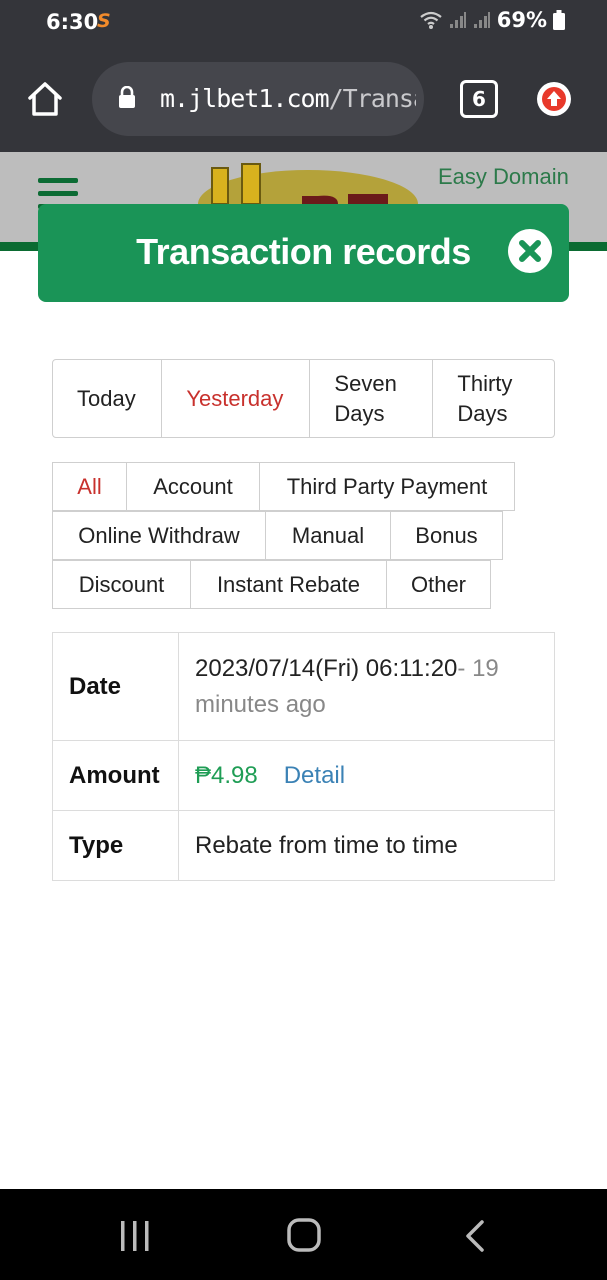 Image resolution: width=607 pixels, height=1280 pixels. Describe the element at coordinates (438, 584) in the screenshot. I see `filter-other: Other` at that location.